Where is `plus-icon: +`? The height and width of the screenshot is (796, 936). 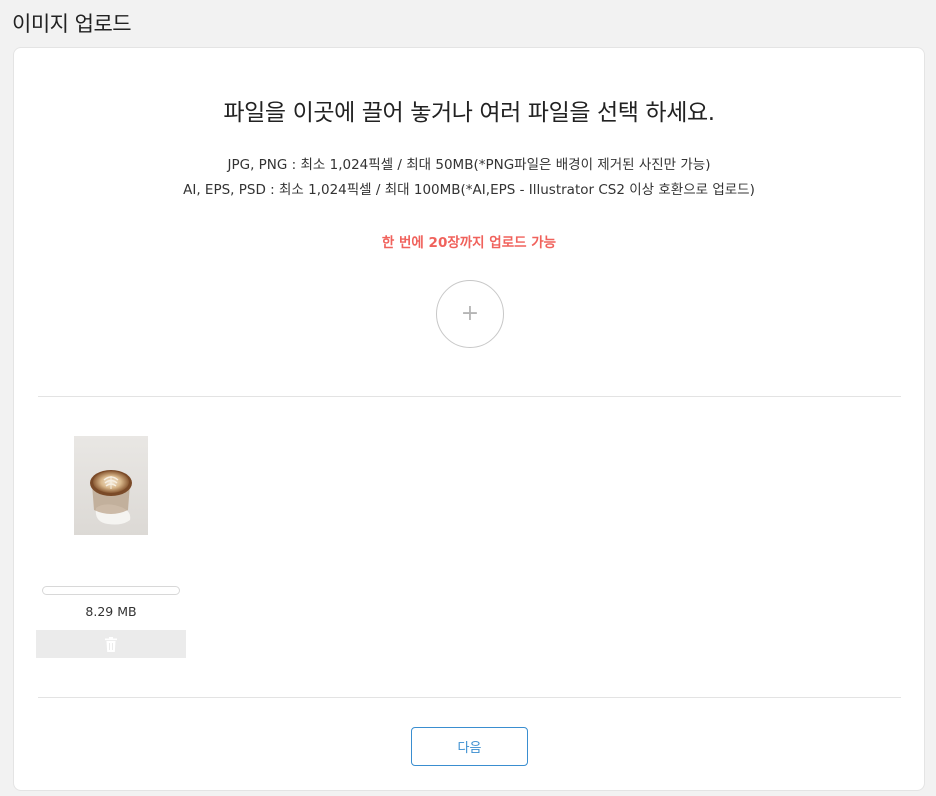
plus-icon: + is located at coordinates (470, 313).